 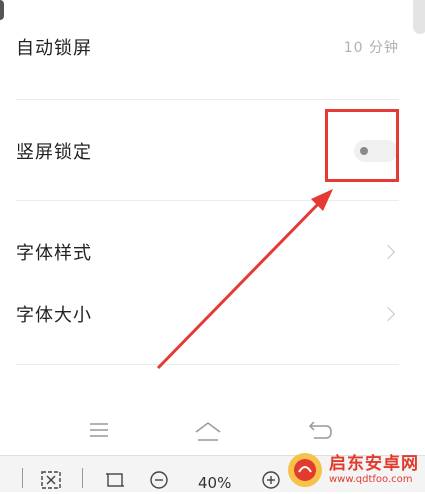 What do you see at coordinates (51, 482) in the screenshot?
I see `translate-icon` at bounding box center [51, 482].